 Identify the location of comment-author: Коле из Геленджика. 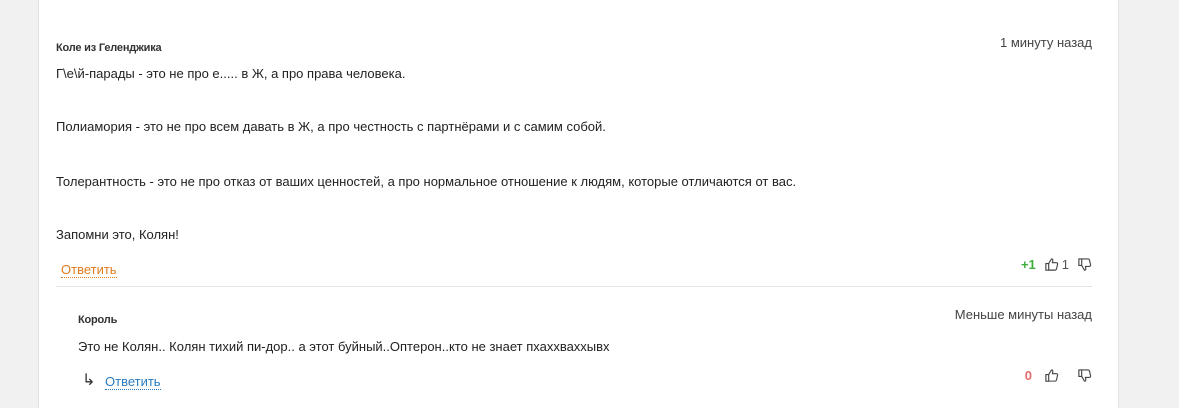
(109, 48).